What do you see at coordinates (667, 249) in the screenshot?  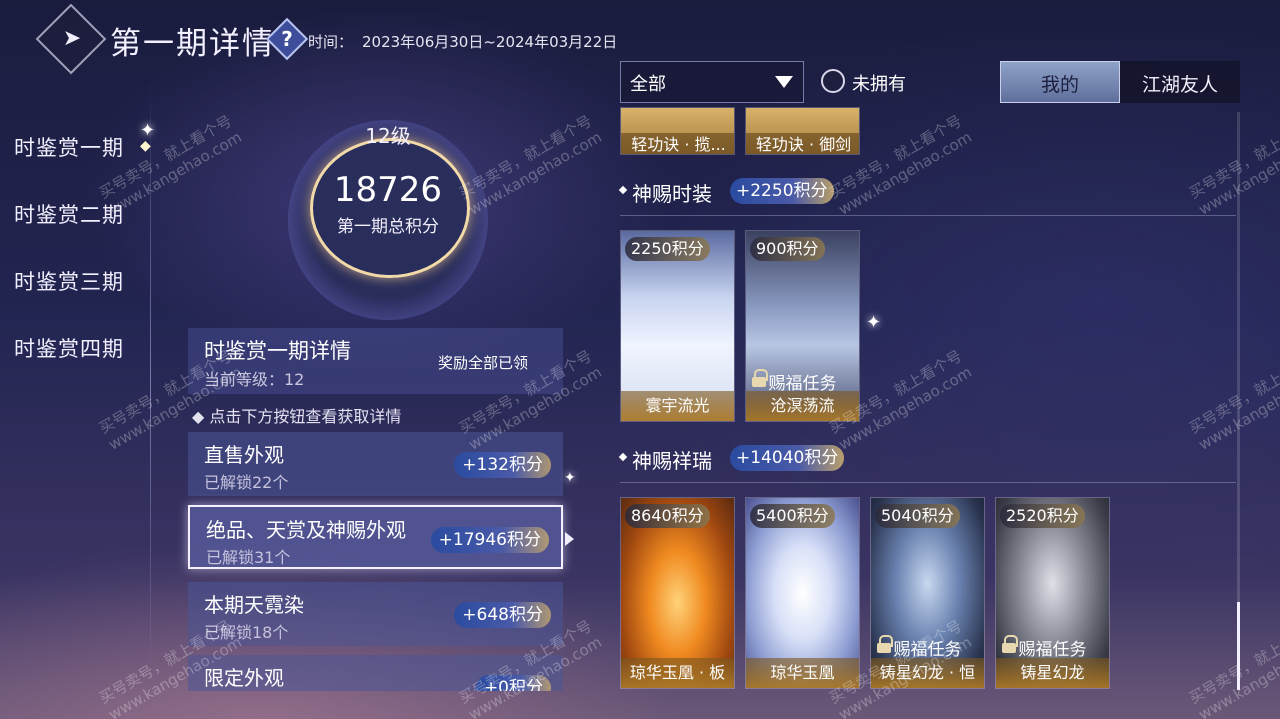 I see `card-points: 2250积分` at bounding box center [667, 249].